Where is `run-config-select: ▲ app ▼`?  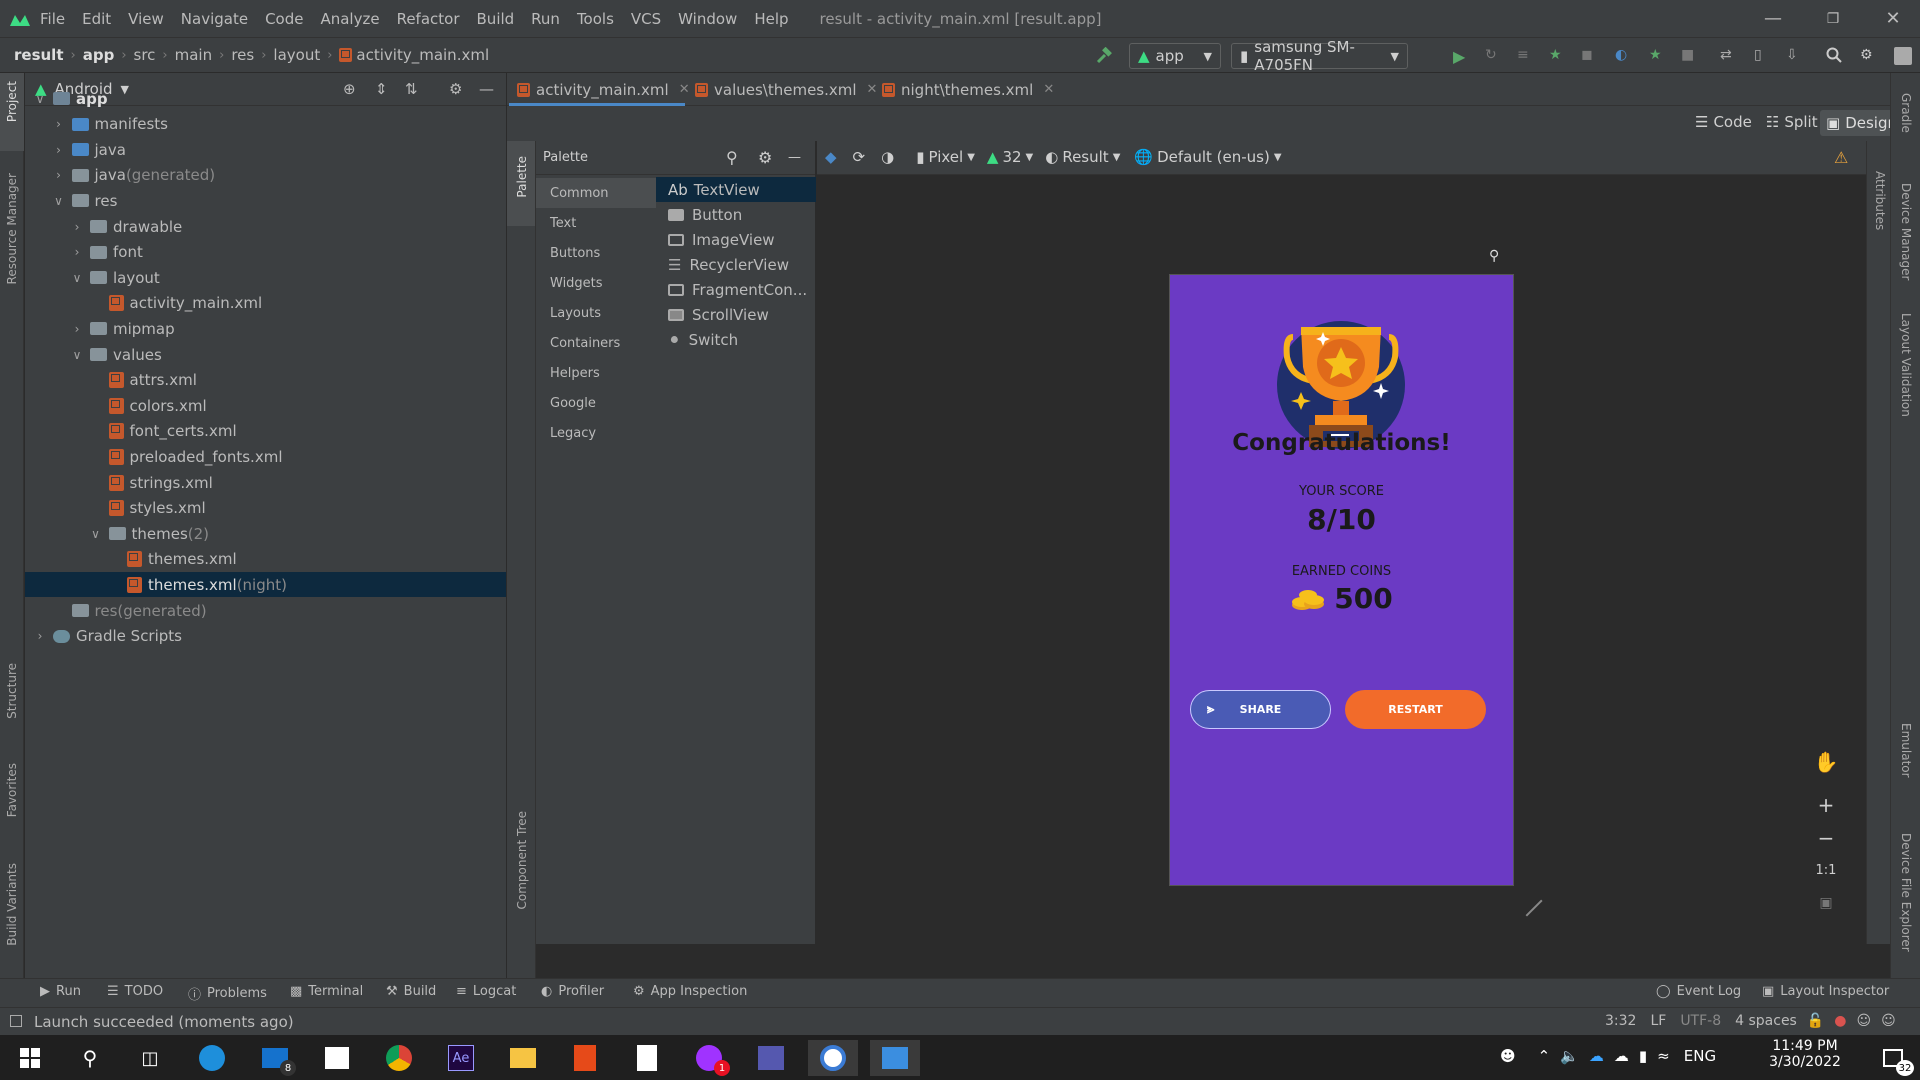 run-config-select: ▲ app ▼ is located at coordinates (1175, 56).